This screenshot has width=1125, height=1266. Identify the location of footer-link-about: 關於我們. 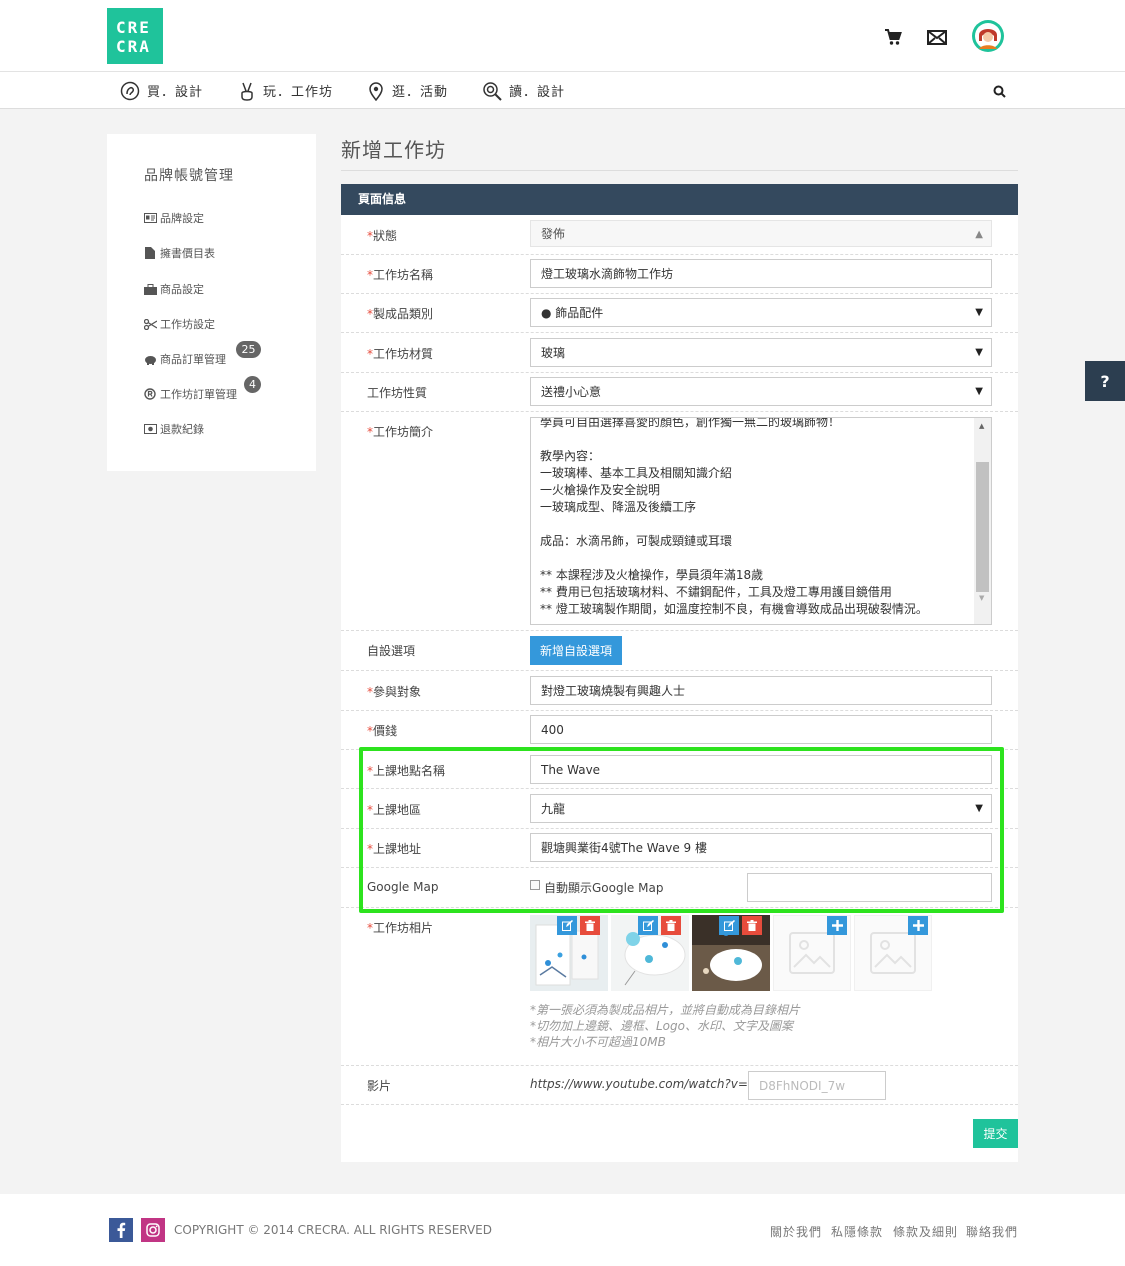
(796, 1231).